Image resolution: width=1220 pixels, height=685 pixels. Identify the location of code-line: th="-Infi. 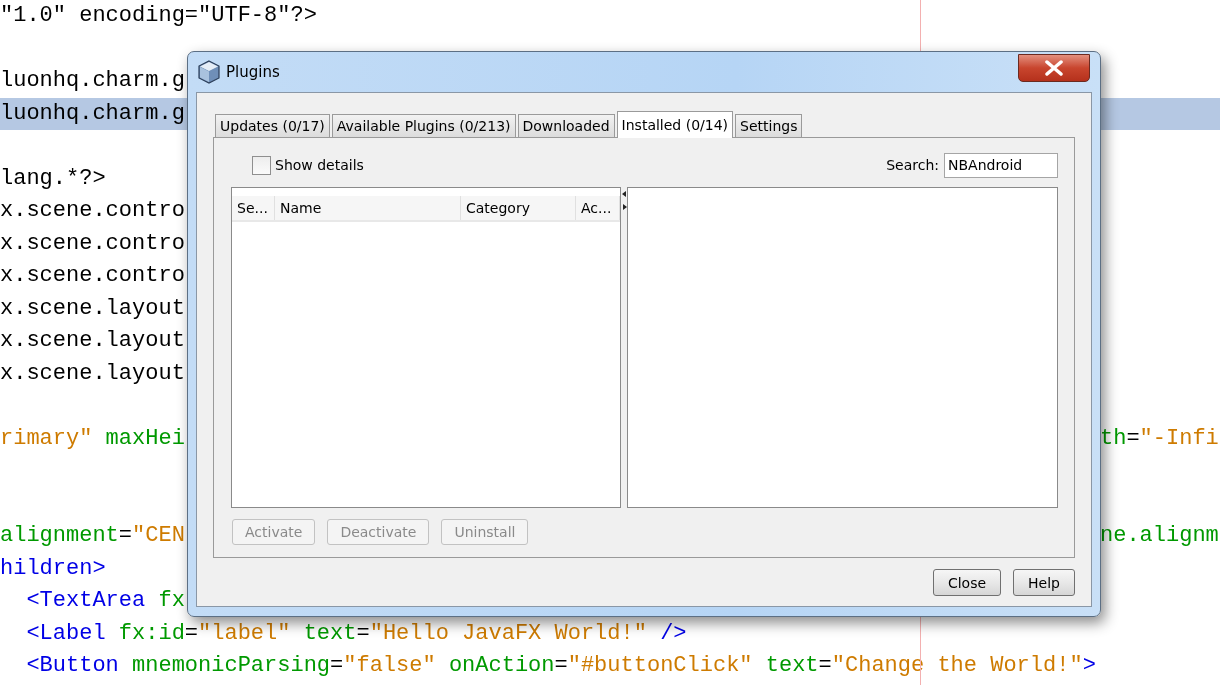
(1159, 438).